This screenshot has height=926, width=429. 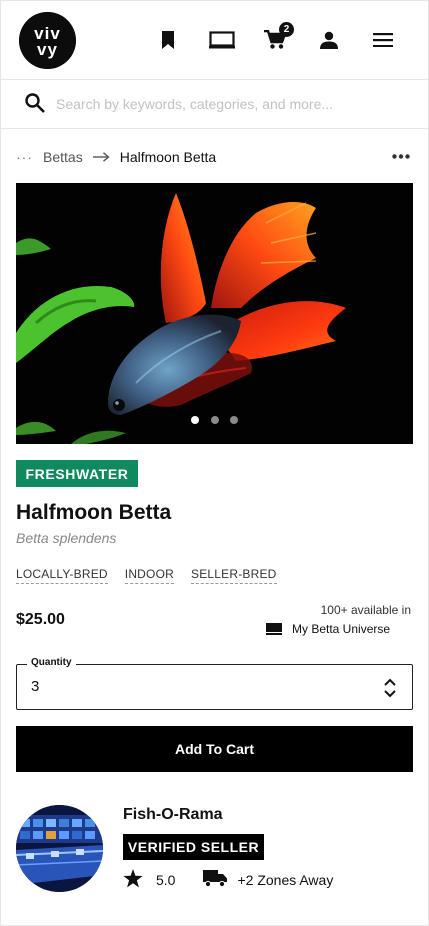 What do you see at coordinates (40, 619) in the screenshot?
I see `product-price: $25.00` at bounding box center [40, 619].